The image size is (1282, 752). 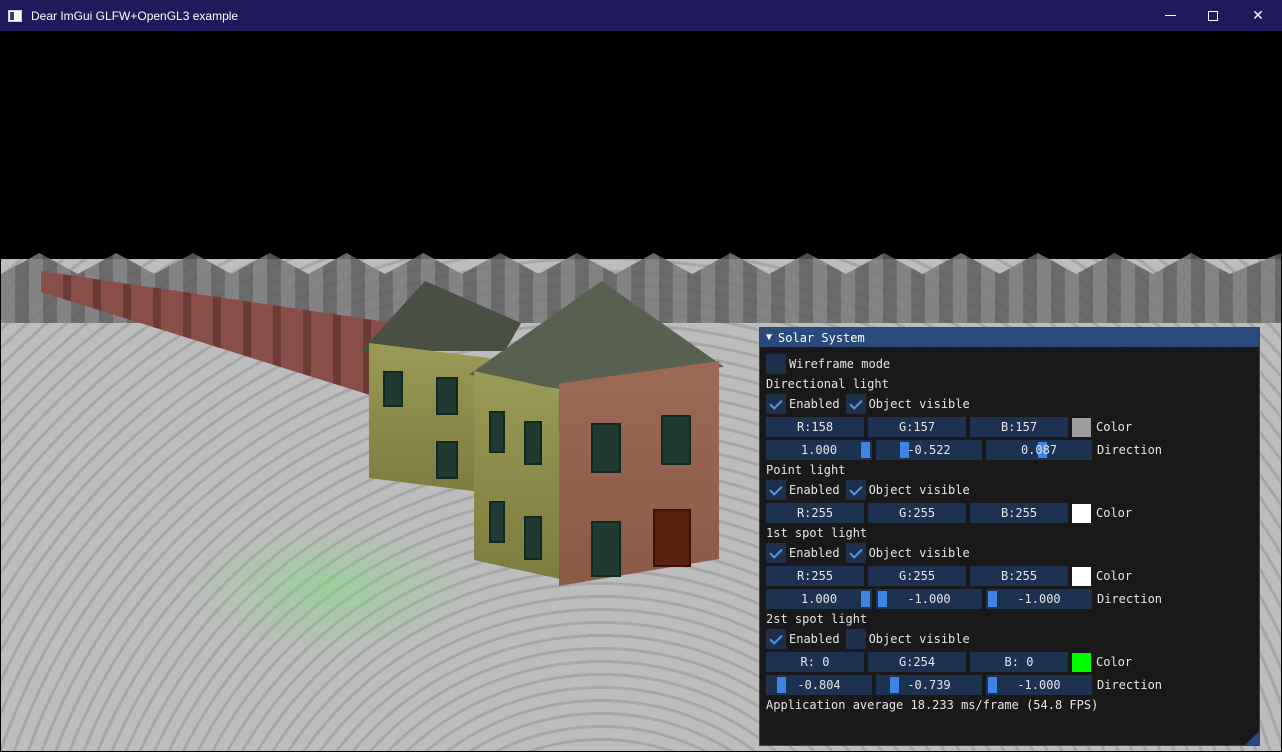 What do you see at coordinates (1081, 513) in the screenshot?
I see `point-color-swatch` at bounding box center [1081, 513].